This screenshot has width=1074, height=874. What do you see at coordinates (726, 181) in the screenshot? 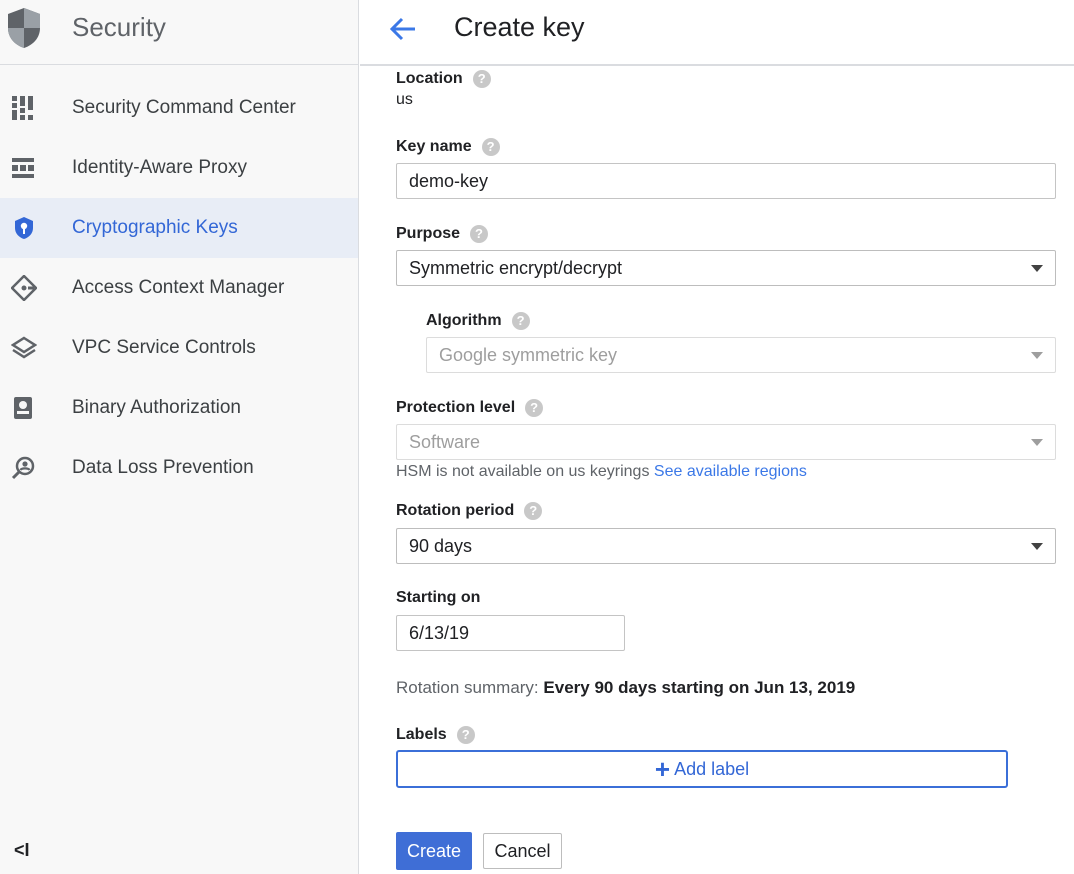
I see `key-name-input: demo-key` at bounding box center [726, 181].